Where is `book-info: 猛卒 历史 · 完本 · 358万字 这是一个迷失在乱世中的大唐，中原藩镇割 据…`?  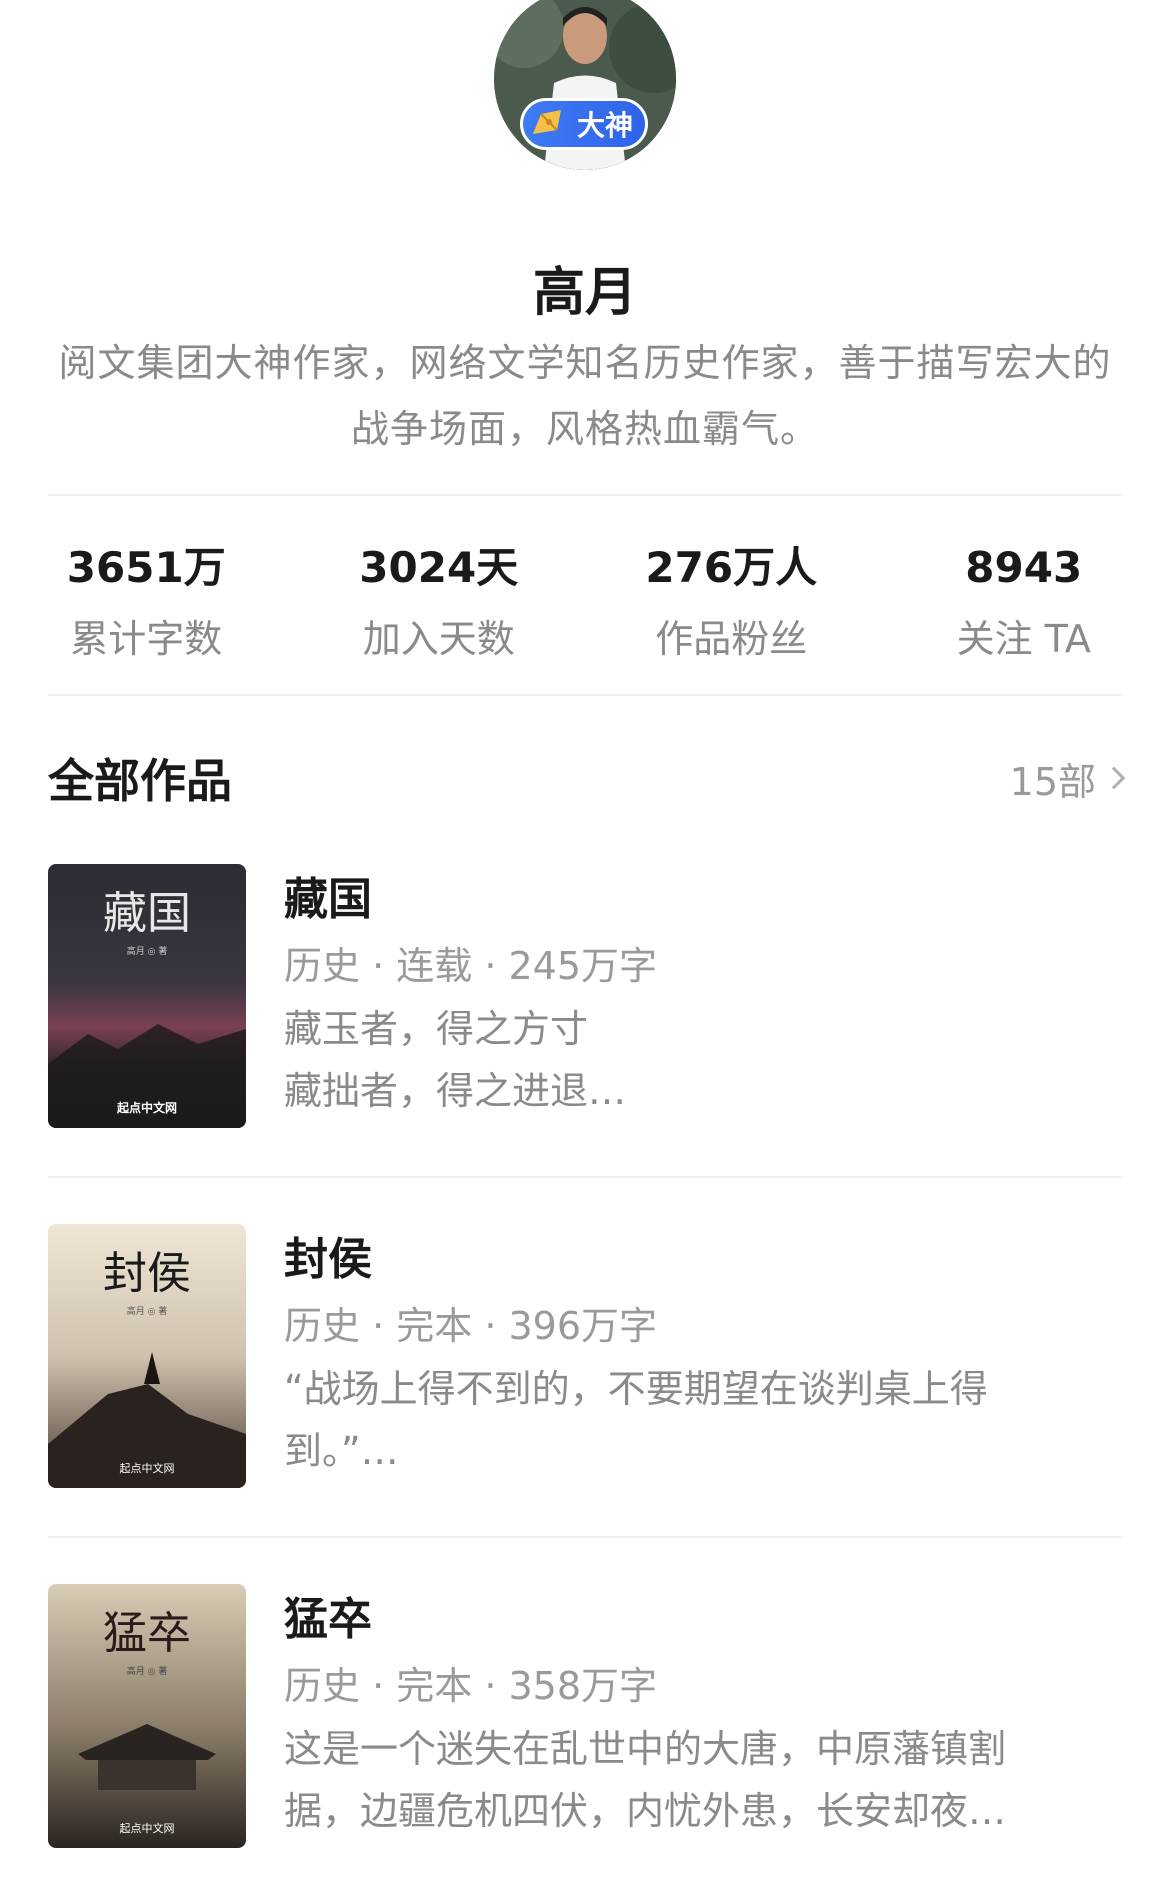 book-info: 猛卒 历史 · 完本 · 358万字 这是一个迷失在乱世中的大唐，中原藩镇割 据… is located at coordinates (703, 1716).